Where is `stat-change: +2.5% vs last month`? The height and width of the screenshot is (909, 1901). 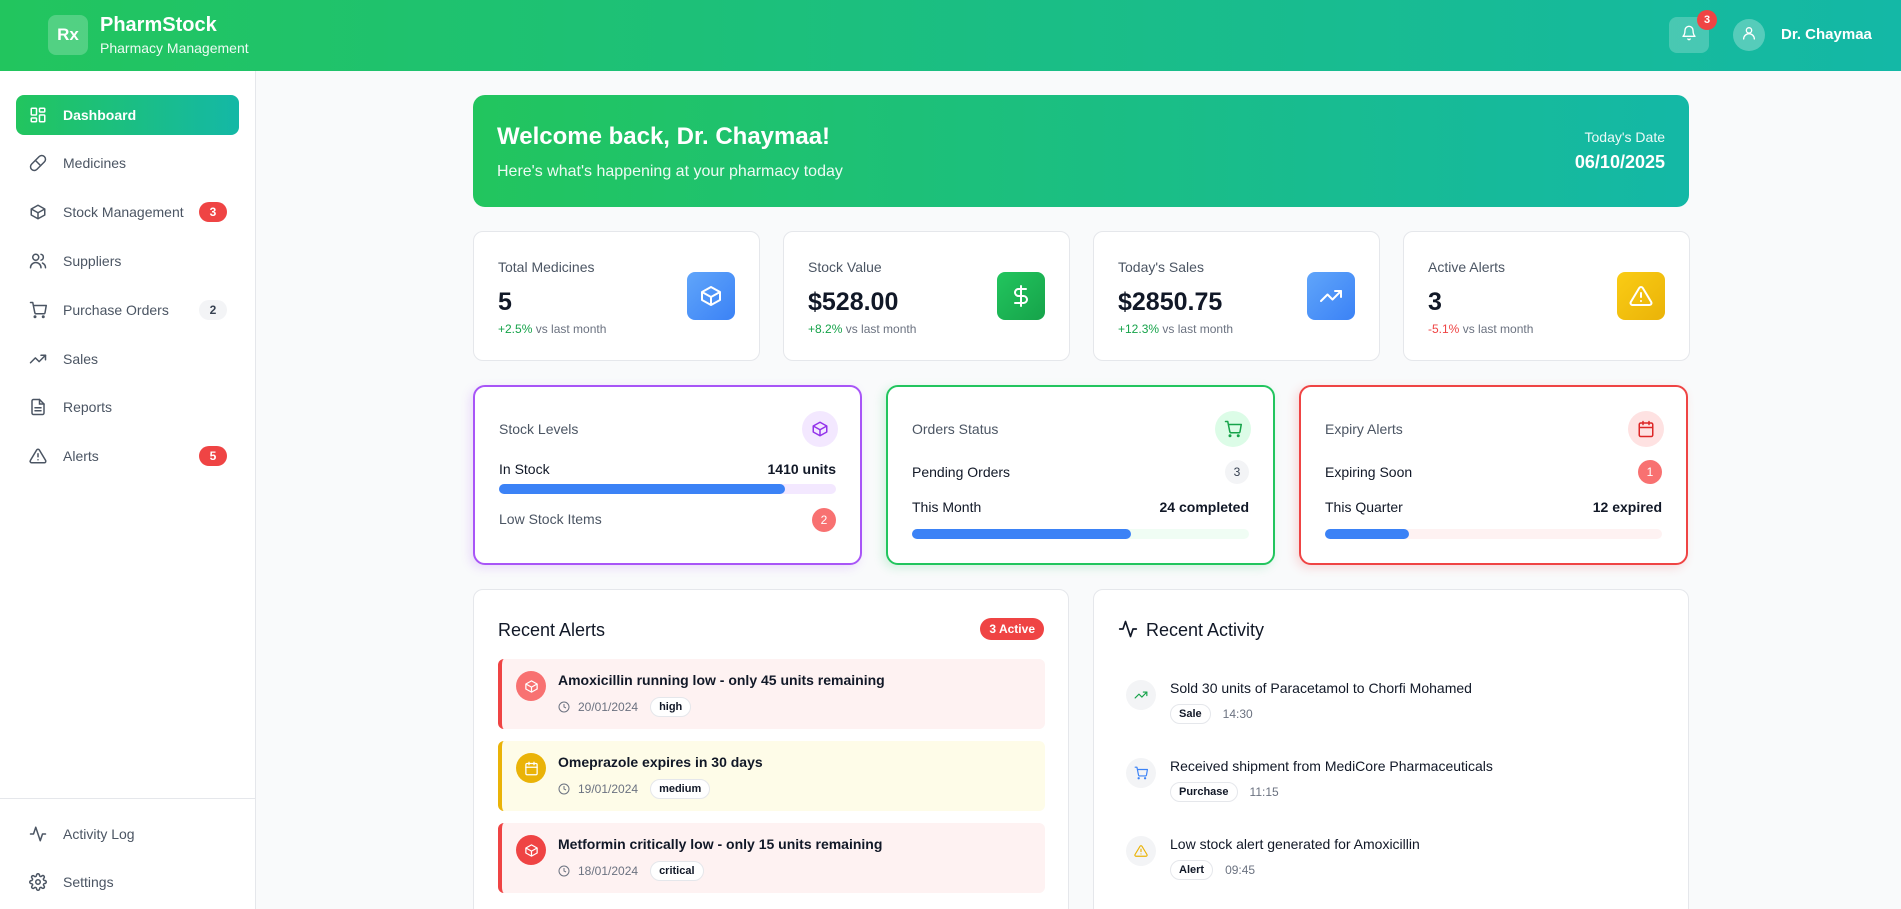 stat-change: +2.5% vs last month is located at coordinates (552, 329).